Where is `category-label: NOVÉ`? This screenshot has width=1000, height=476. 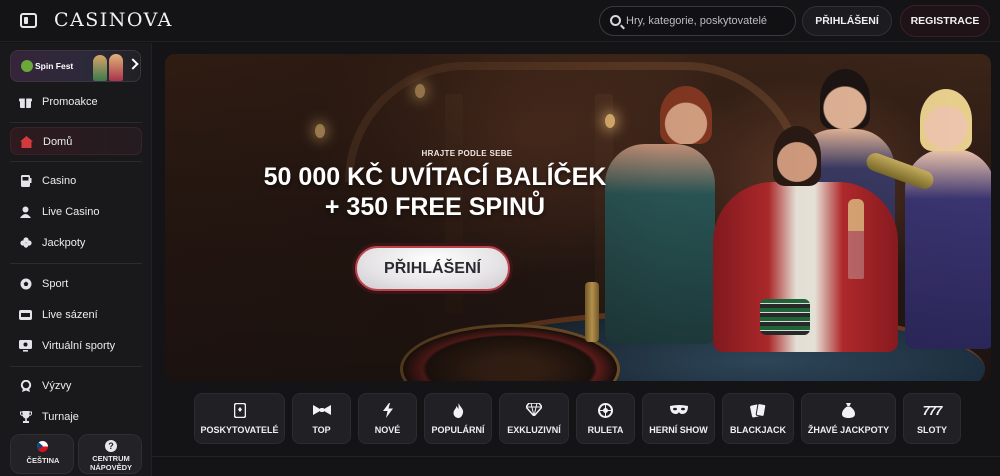
category-label: NOVÉ is located at coordinates (387, 430).